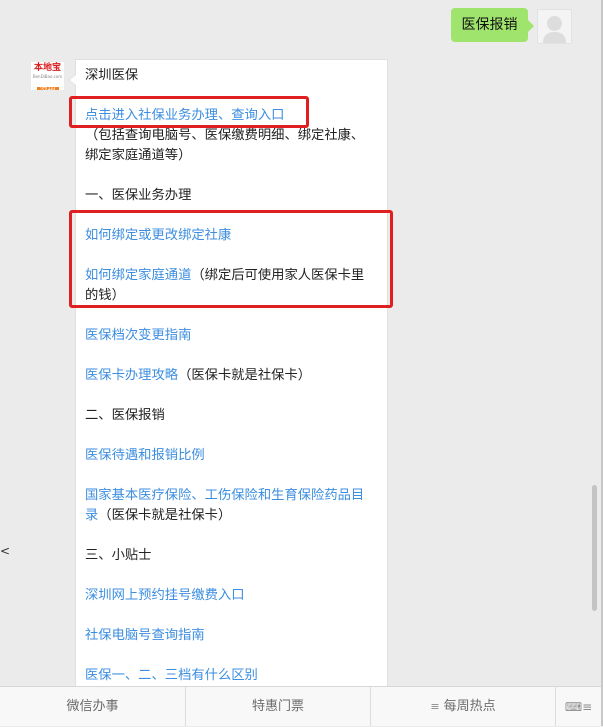 The width and height of the screenshot is (603, 727). I want to click on user-avatar, so click(554, 26).